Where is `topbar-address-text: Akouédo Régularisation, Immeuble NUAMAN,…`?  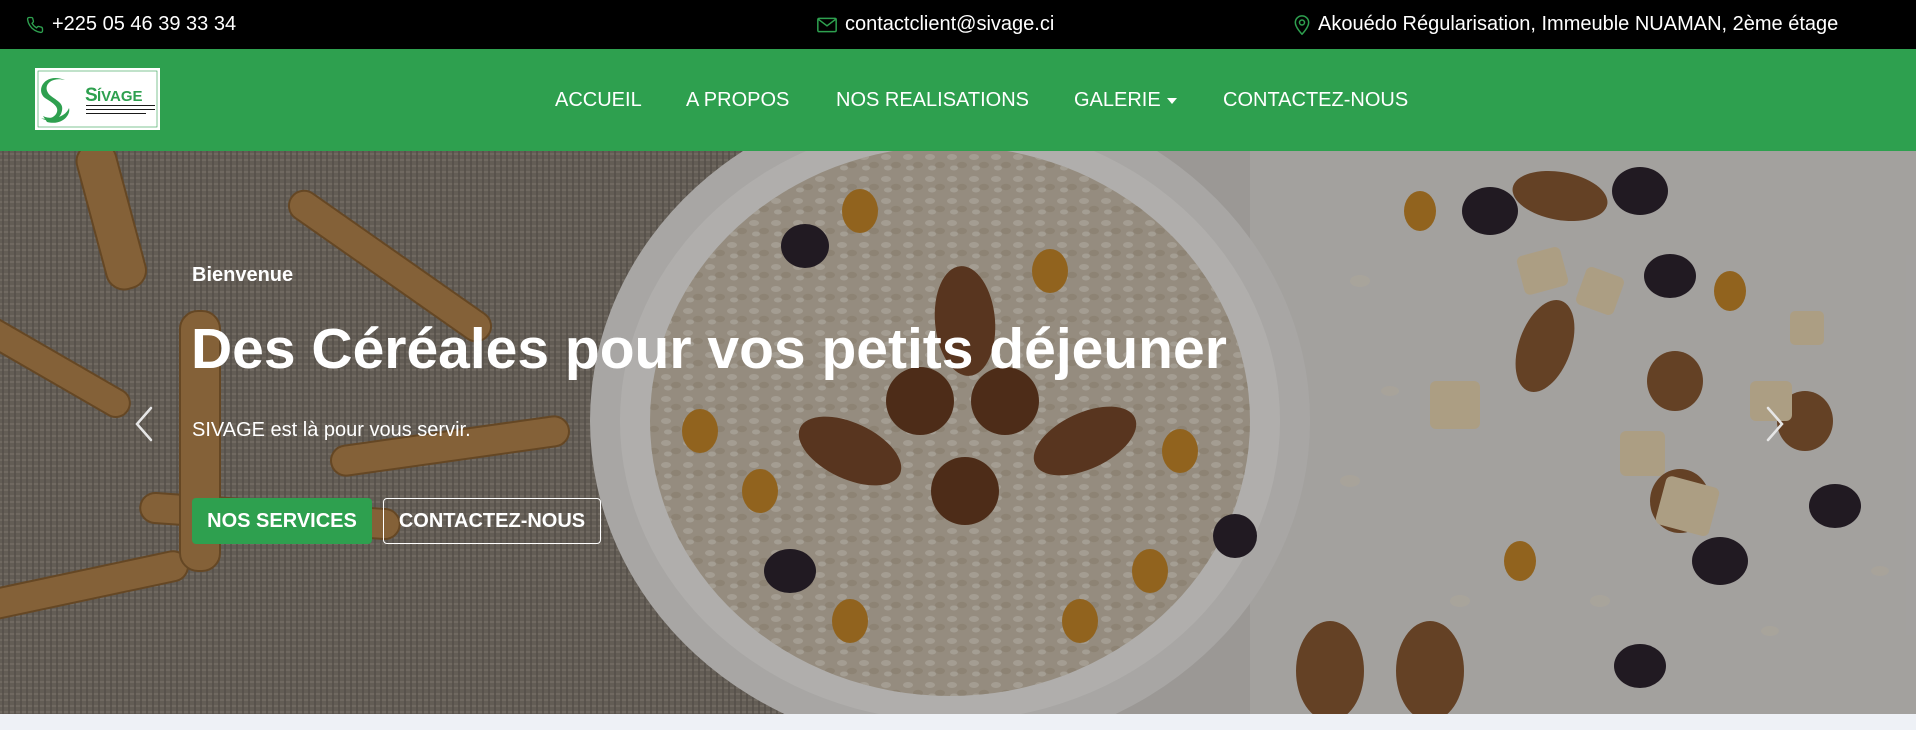
topbar-address-text: Akouédo Régularisation, Immeuble NUAMAN,… is located at coordinates (1578, 24).